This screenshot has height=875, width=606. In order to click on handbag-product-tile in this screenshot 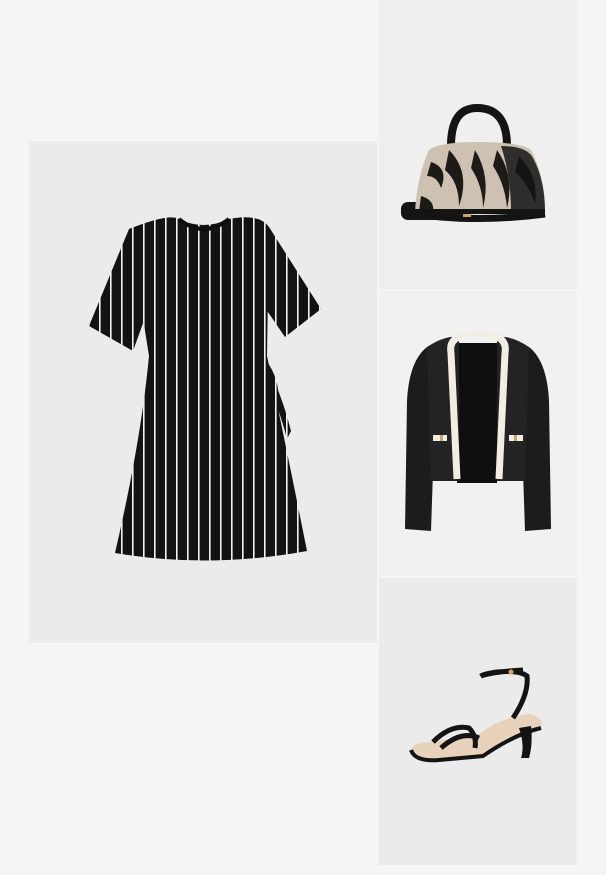, I will do `click(478, 144)`.